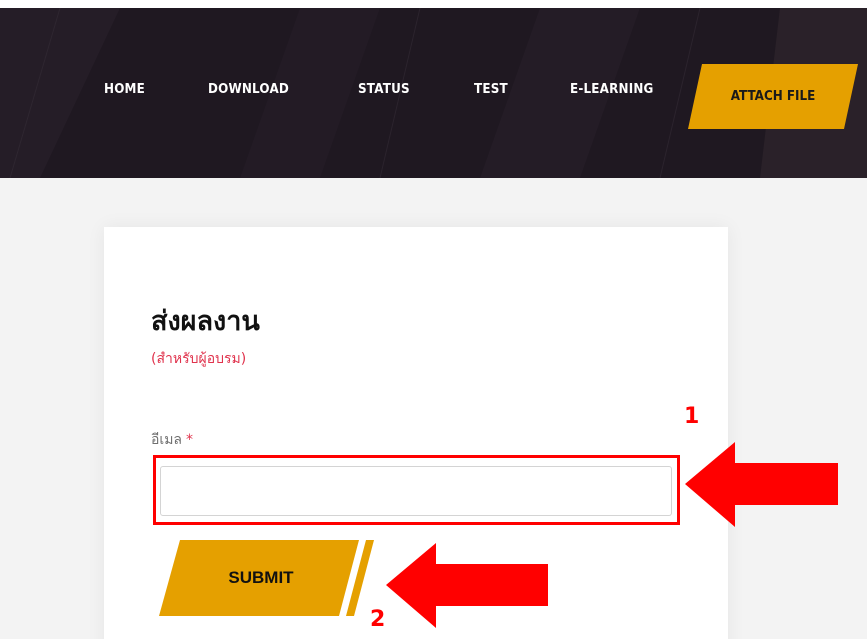  I want to click on nav-item-attach-file-label: ATTACH FILE, so click(773, 96).